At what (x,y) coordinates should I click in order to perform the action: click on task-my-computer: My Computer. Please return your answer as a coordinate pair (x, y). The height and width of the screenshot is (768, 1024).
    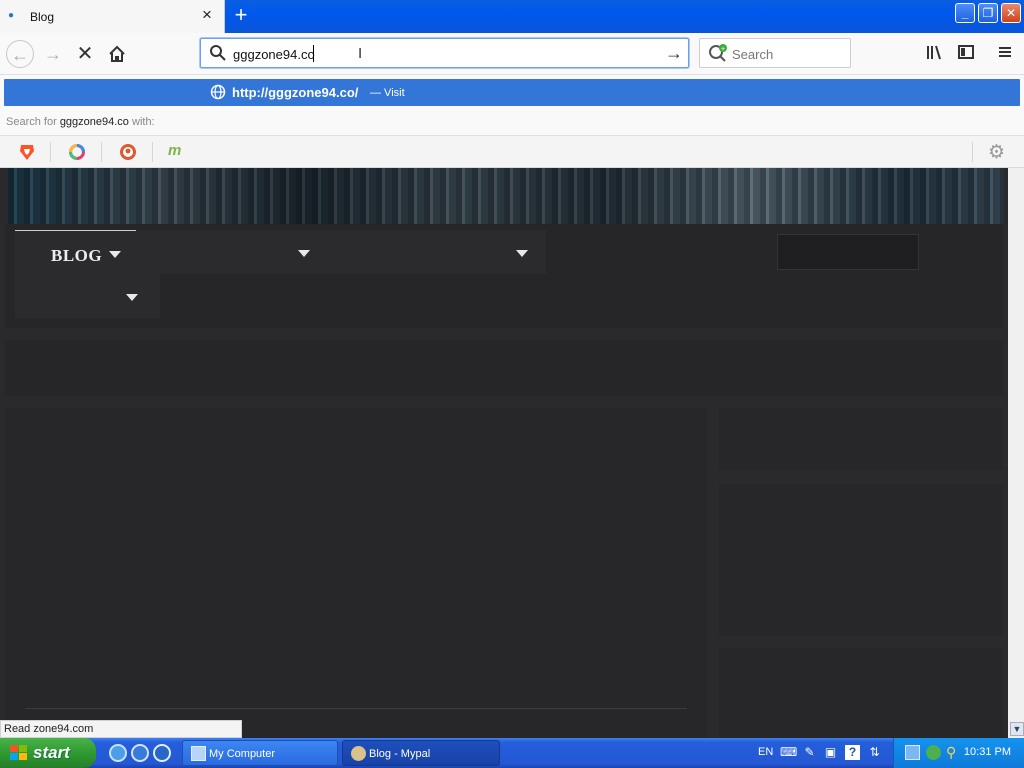
    Looking at the image, I should click on (260, 753).